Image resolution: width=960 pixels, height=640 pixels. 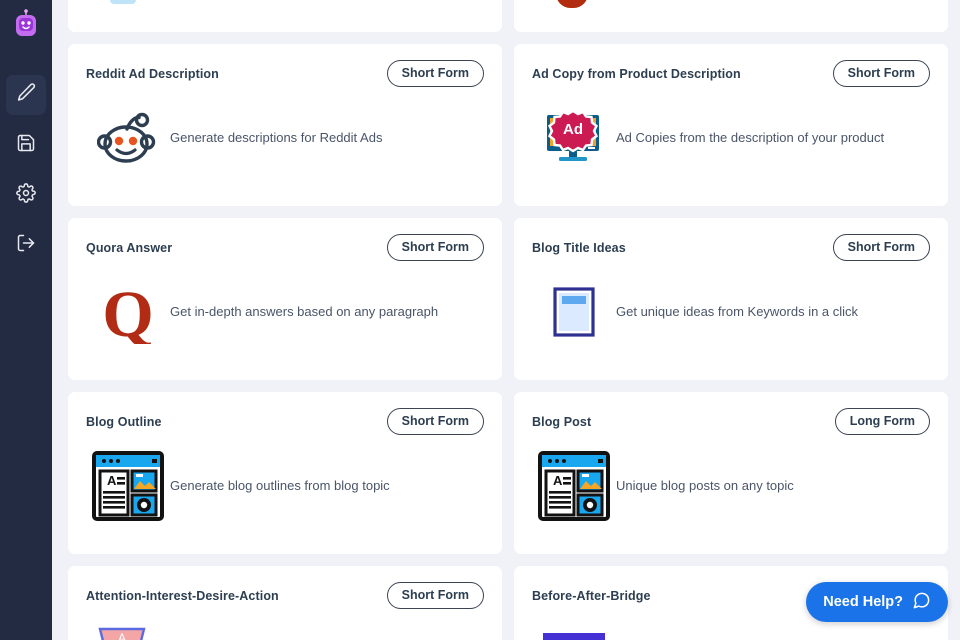 What do you see at coordinates (562, 422) in the screenshot?
I see `card-title: Blog Post` at bounding box center [562, 422].